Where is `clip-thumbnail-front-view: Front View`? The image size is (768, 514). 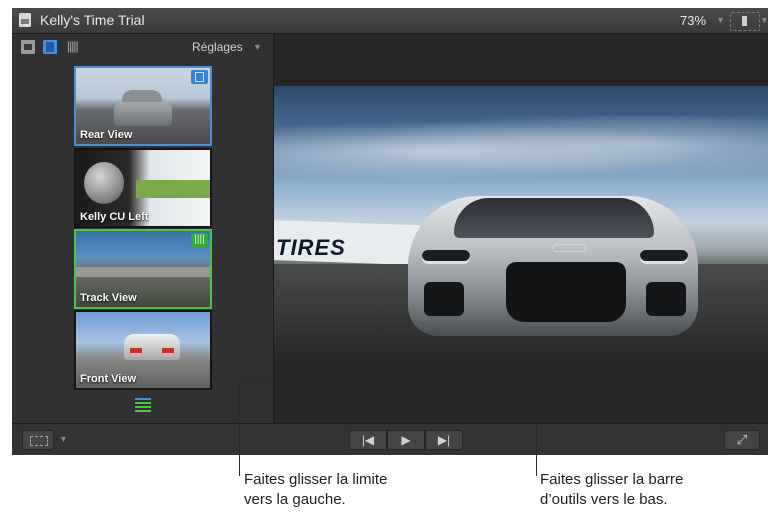 clip-thumbnail-front-view: Front View is located at coordinates (143, 350).